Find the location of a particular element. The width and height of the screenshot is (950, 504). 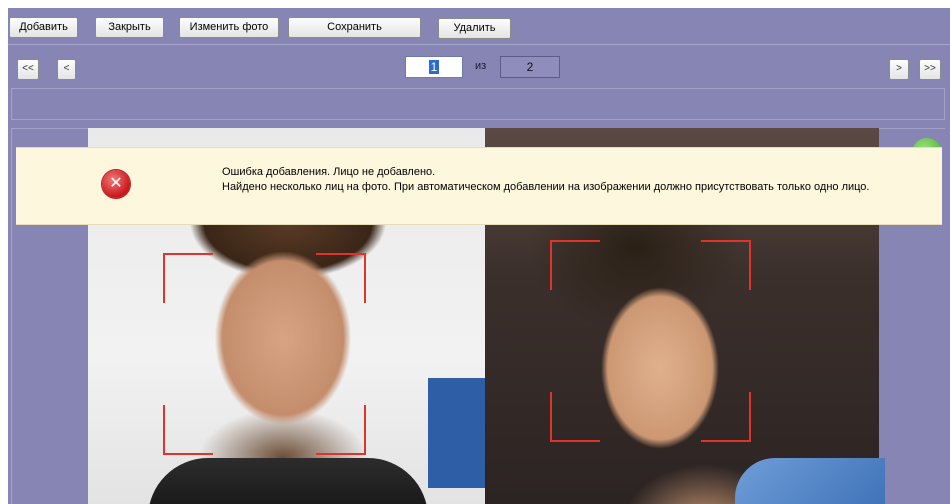

change-photo-button: Изменить фото is located at coordinates (229, 27).